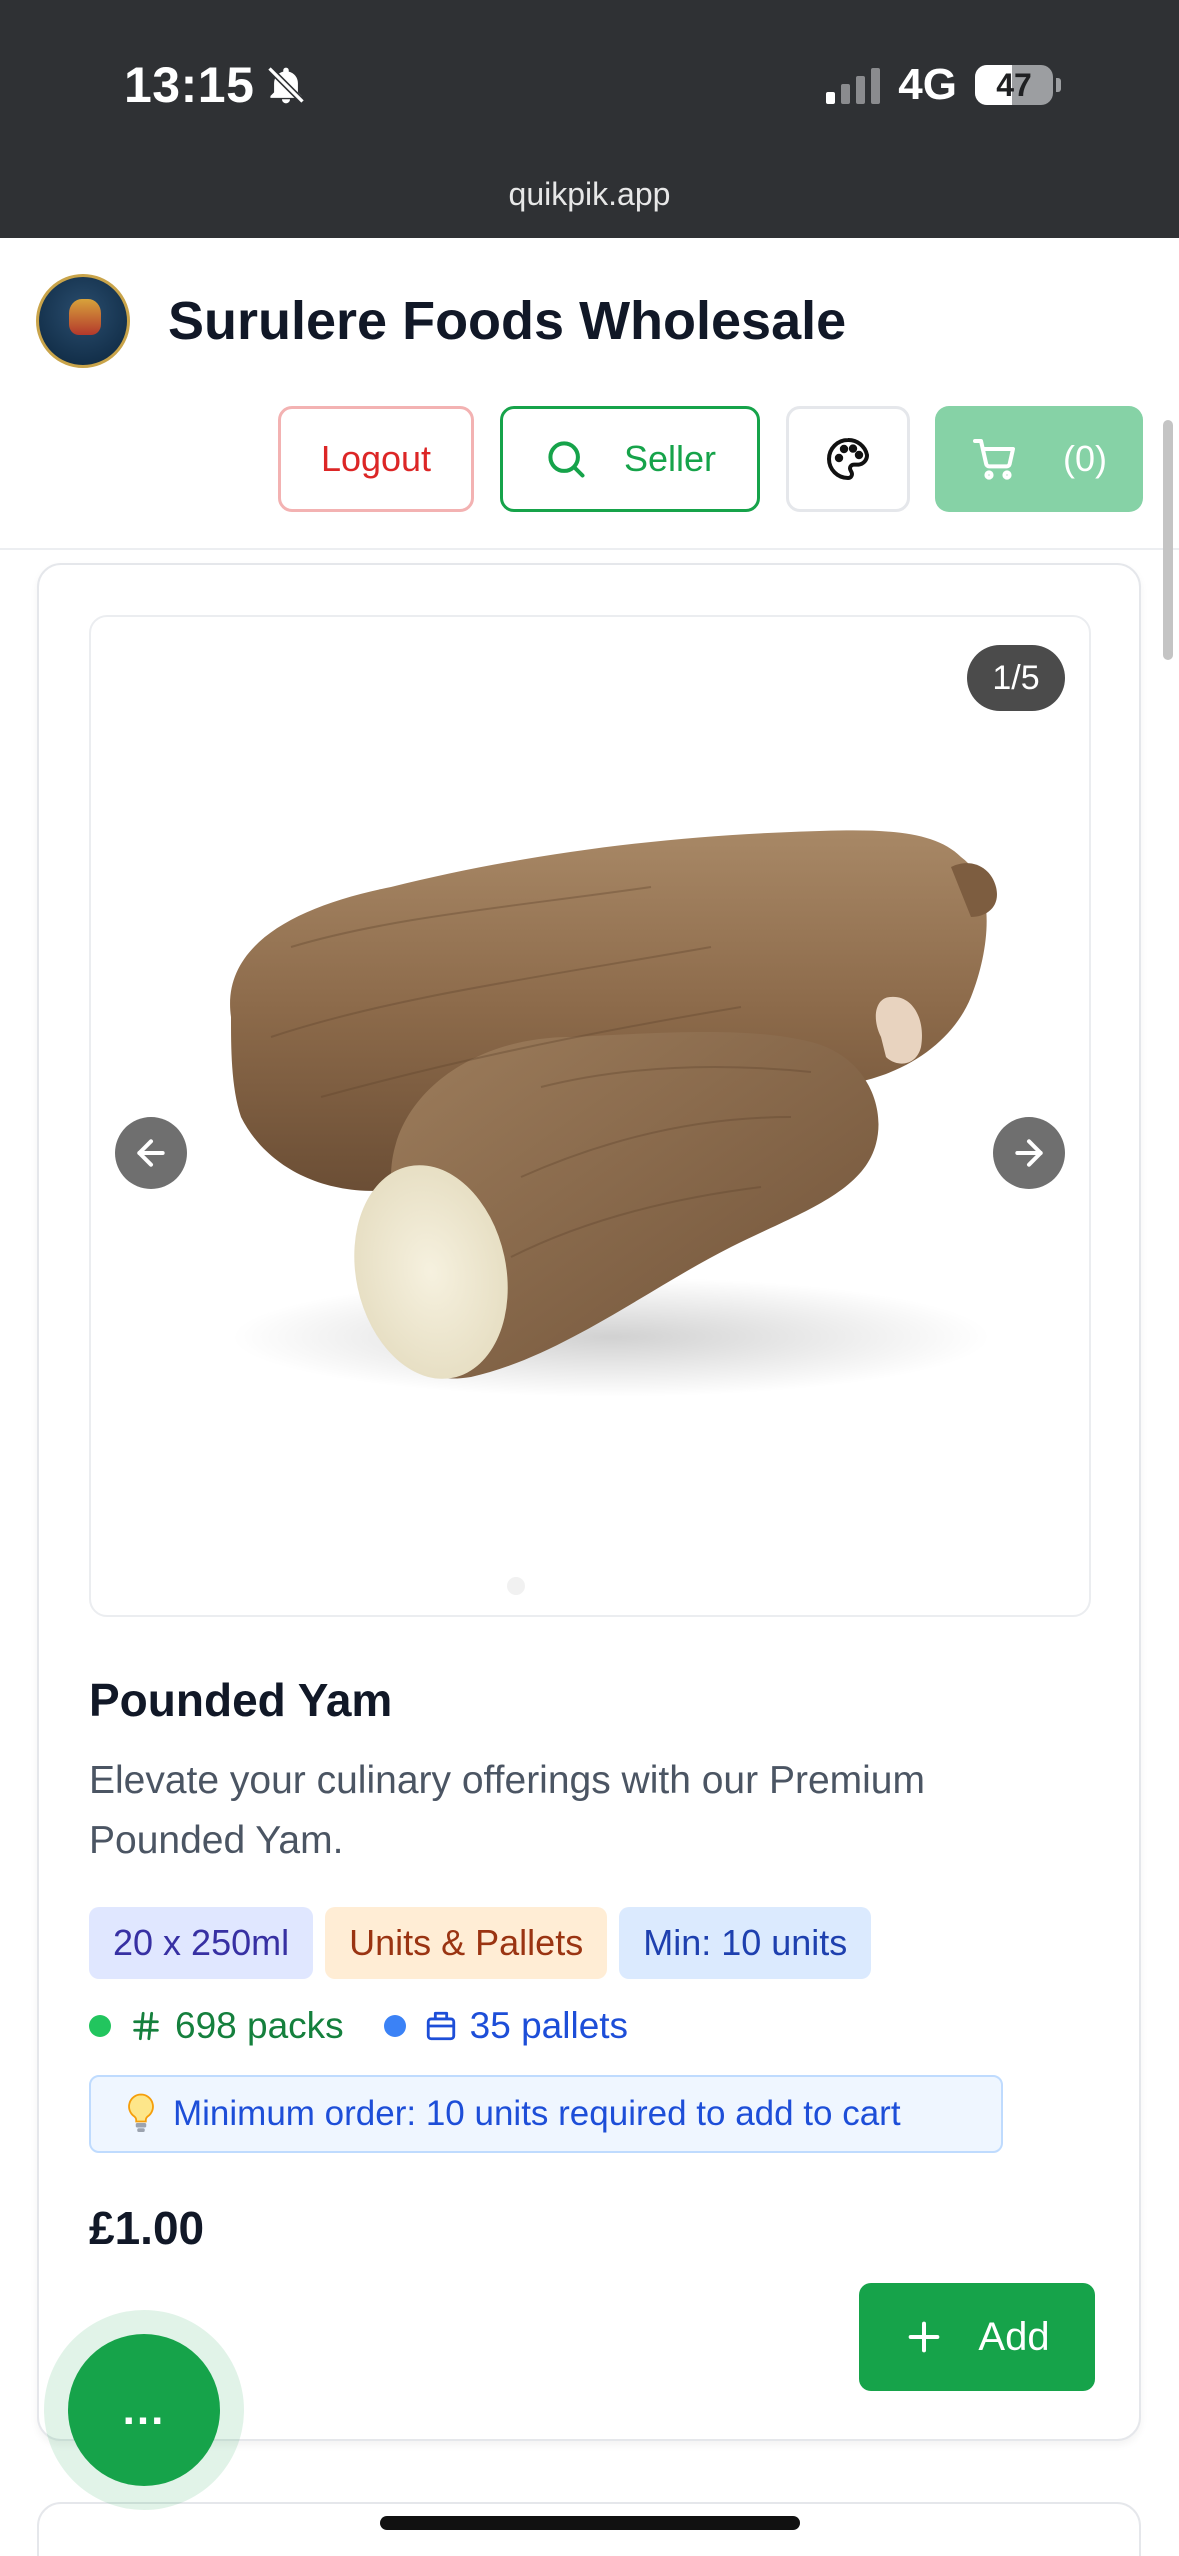 Image resolution: width=1179 pixels, height=2556 pixels. I want to click on cart-icon, so click(994, 459).